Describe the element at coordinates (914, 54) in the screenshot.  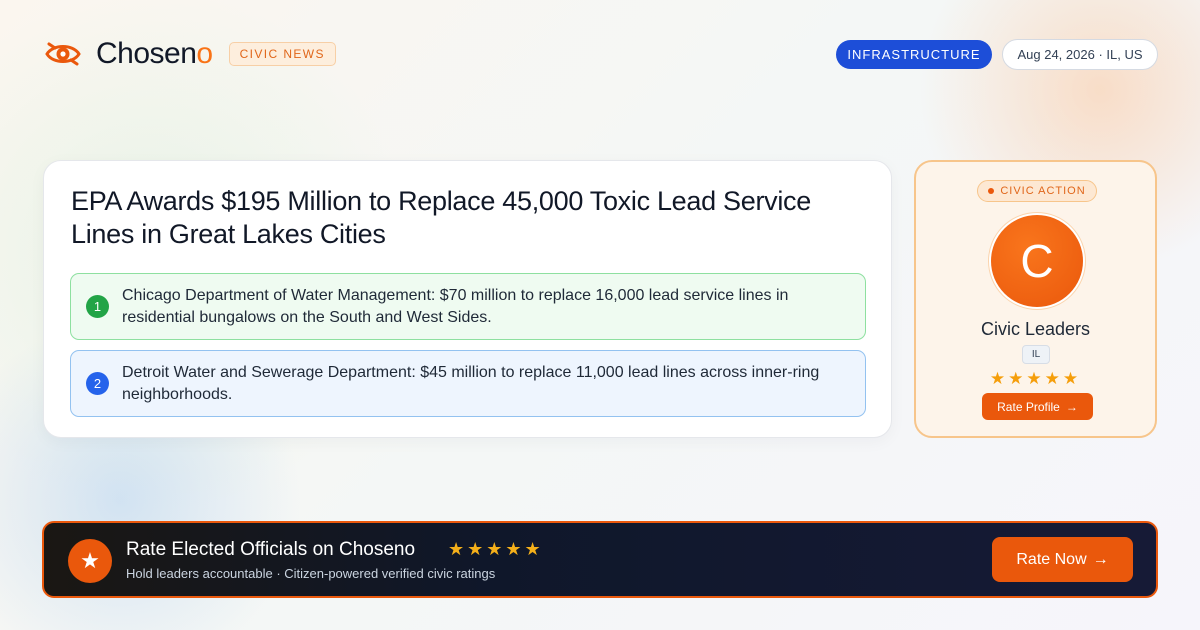
I see `topic-badge: INFRASTRUCTURE` at that location.